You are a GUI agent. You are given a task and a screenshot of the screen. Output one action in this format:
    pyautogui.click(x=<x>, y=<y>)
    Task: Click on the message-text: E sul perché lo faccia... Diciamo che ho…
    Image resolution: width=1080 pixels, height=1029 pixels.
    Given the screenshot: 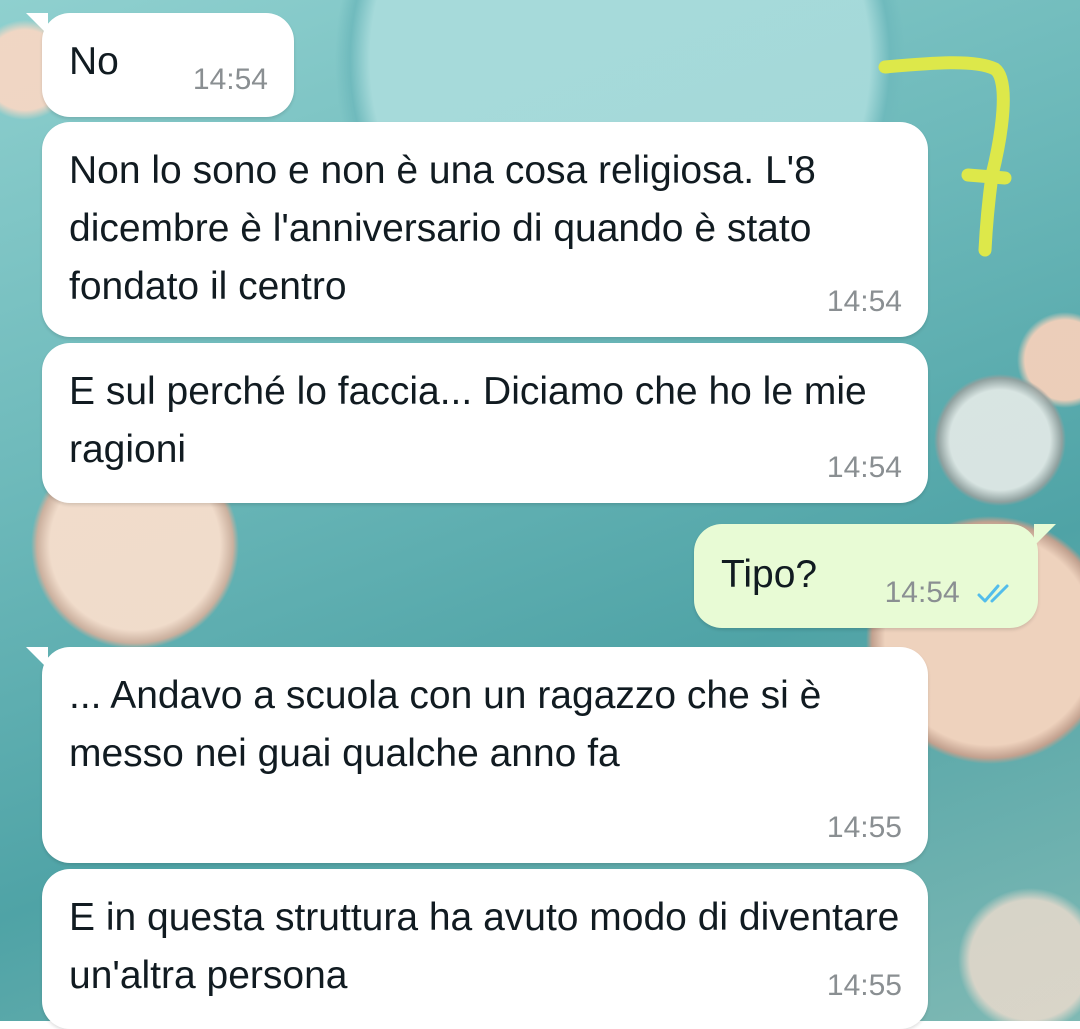 What is the action you would take?
    pyautogui.click(x=473, y=420)
    